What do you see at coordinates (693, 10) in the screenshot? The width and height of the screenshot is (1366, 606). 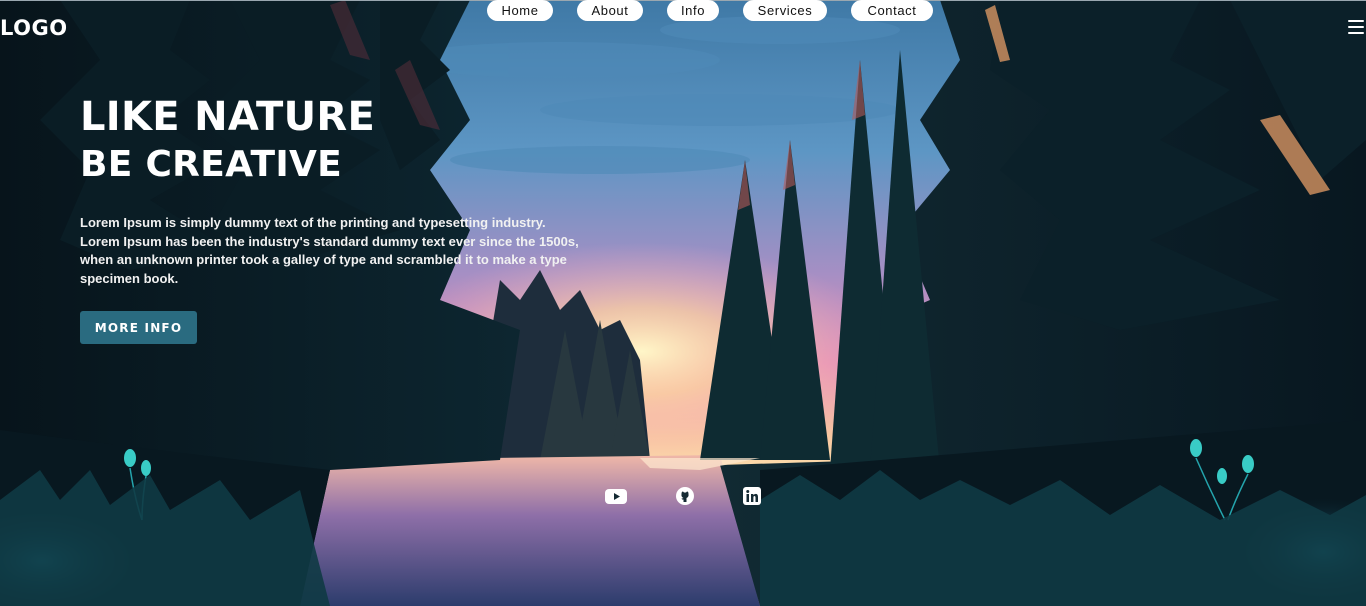 I see `nav-info: Info` at bounding box center [693, 10].